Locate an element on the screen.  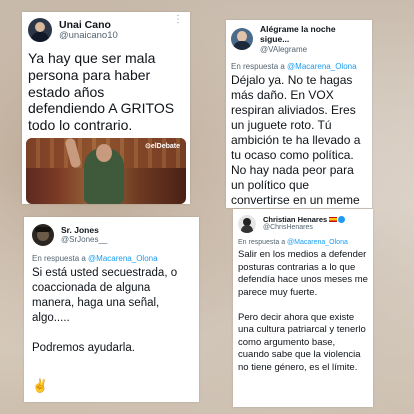
media-logo: ⊙elDebate is located at coordinates (162, 146).